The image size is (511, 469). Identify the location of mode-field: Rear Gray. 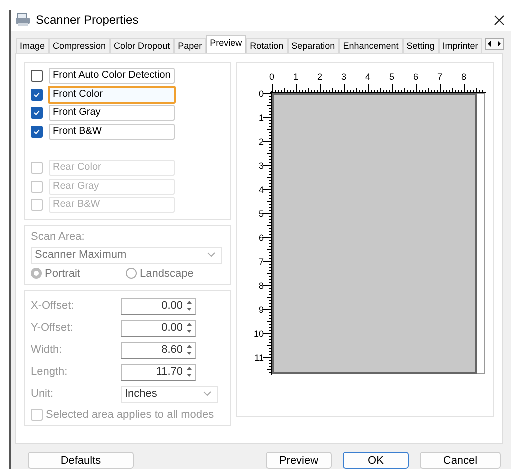
(112, 186).